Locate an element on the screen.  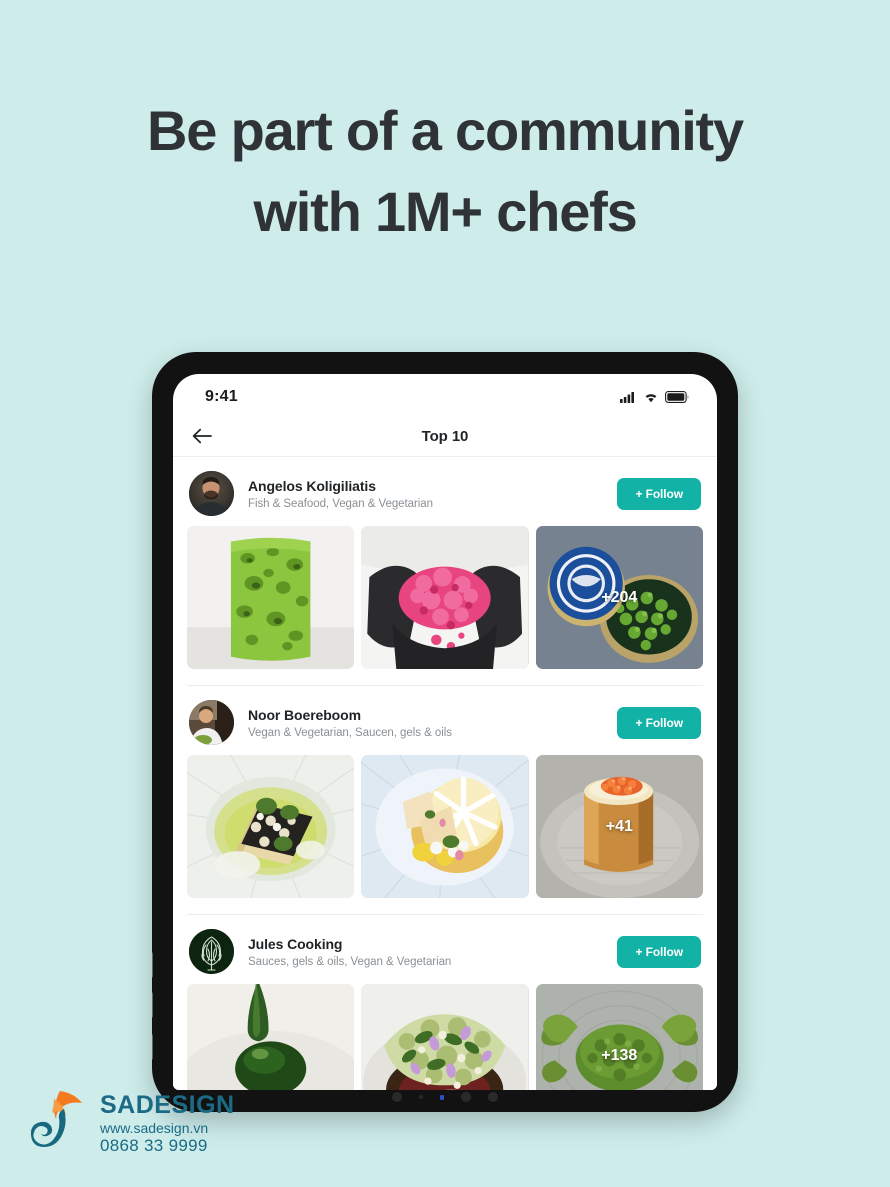
chef-photo-row: +41 is located at coordinates (445, 834).